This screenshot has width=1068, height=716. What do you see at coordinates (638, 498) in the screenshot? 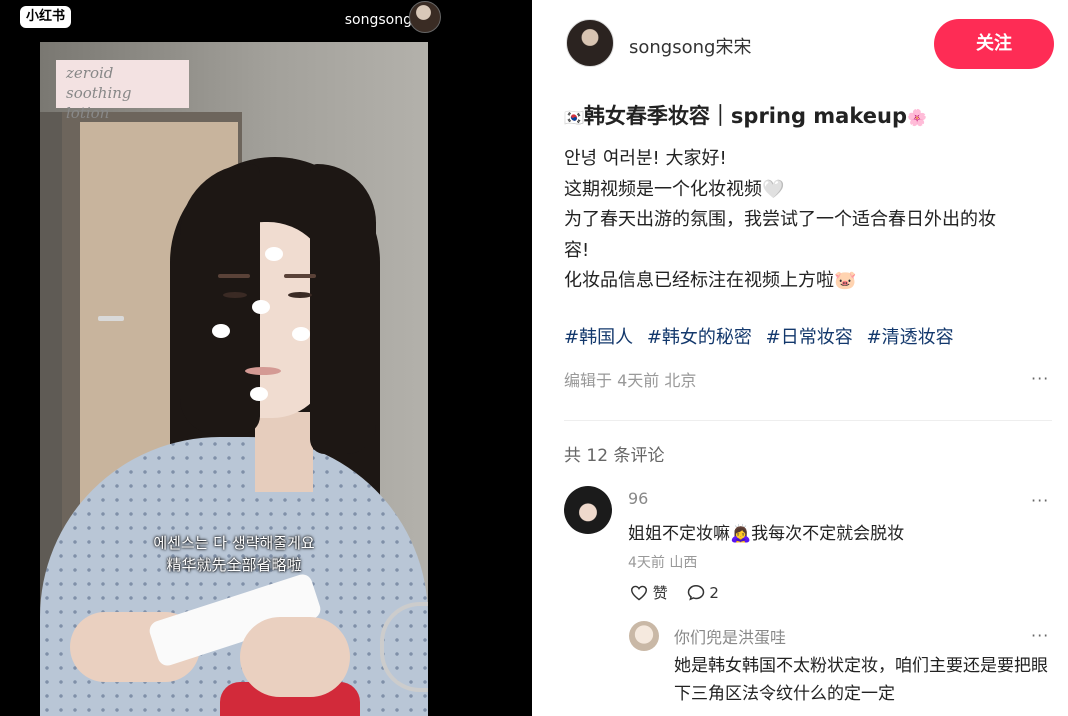
I see `commenter-name: 96` at bounding box center [638, 498].